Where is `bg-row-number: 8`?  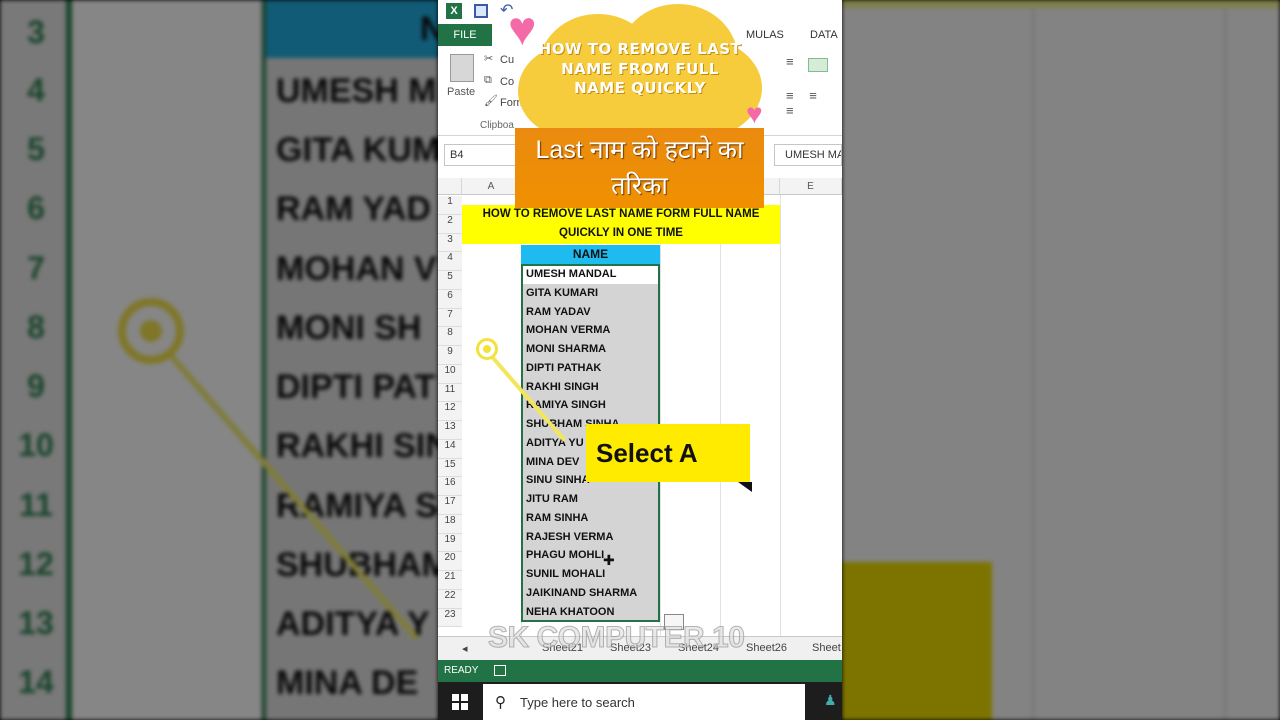 bg-row-number: 8 is located at coordinates (36, 327).